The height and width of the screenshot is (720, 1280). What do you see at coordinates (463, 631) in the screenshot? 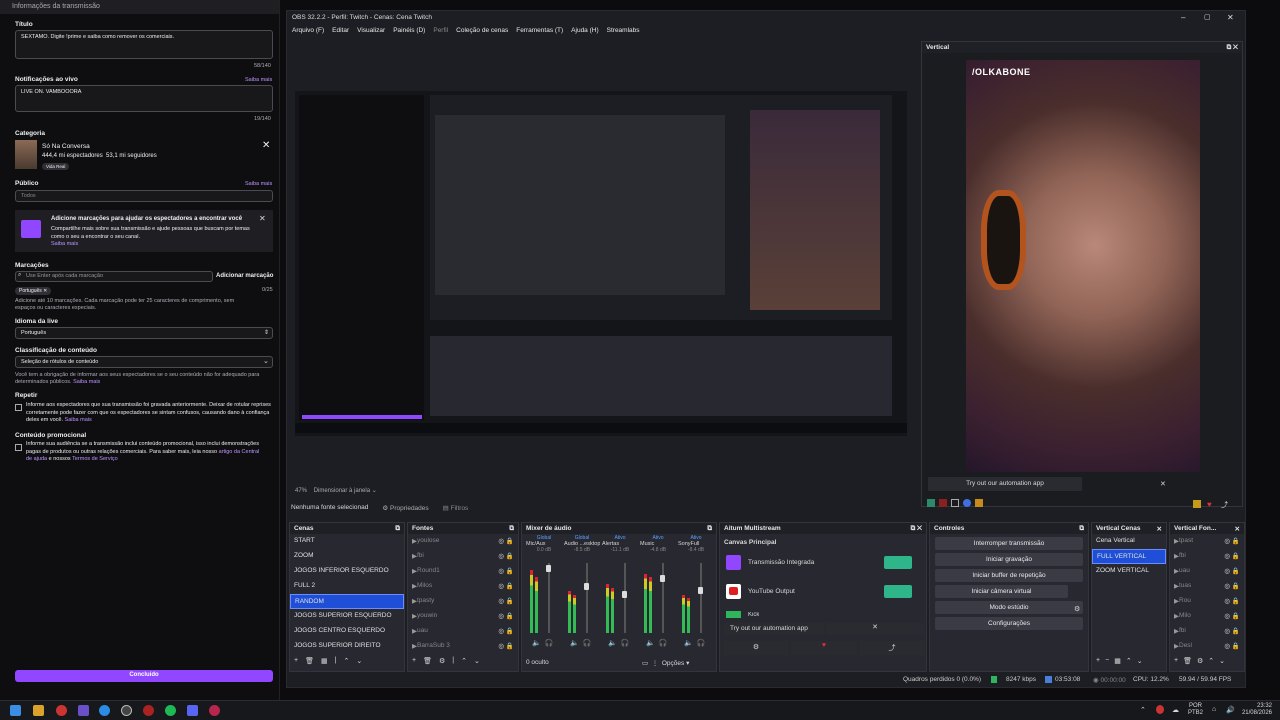
I see `sources-item: ▶ uau ◎ 🔒` at bounding box center [463, 631].